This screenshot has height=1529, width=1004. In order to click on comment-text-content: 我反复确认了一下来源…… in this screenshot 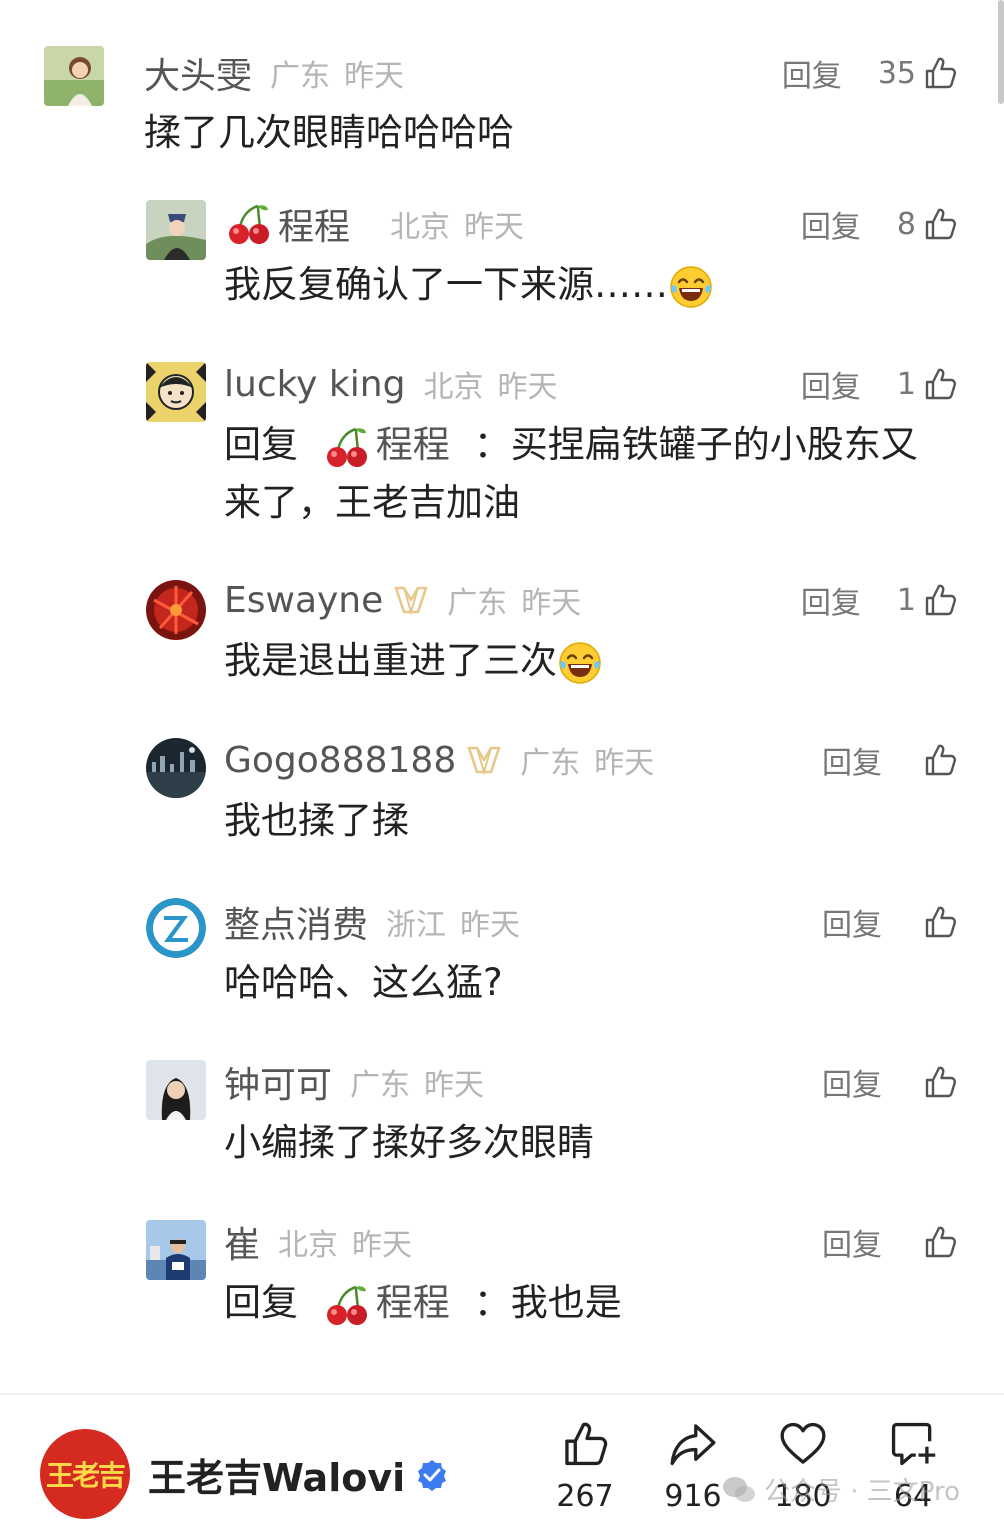, I will do `click(446, 284)`.